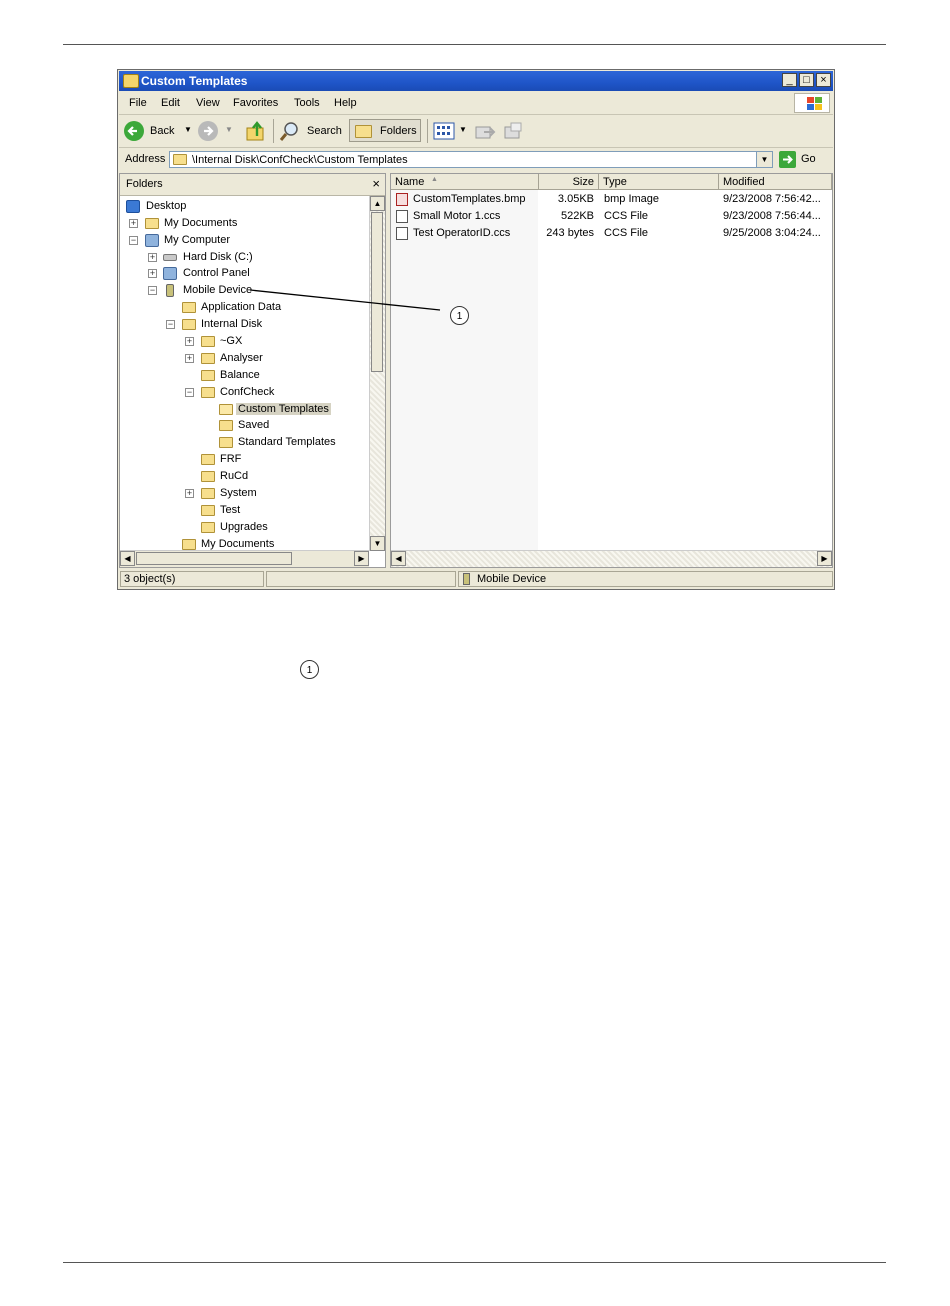 The image size is (950, 1306). I want to click on callout-legend-marker: 1, so click(309, 669).